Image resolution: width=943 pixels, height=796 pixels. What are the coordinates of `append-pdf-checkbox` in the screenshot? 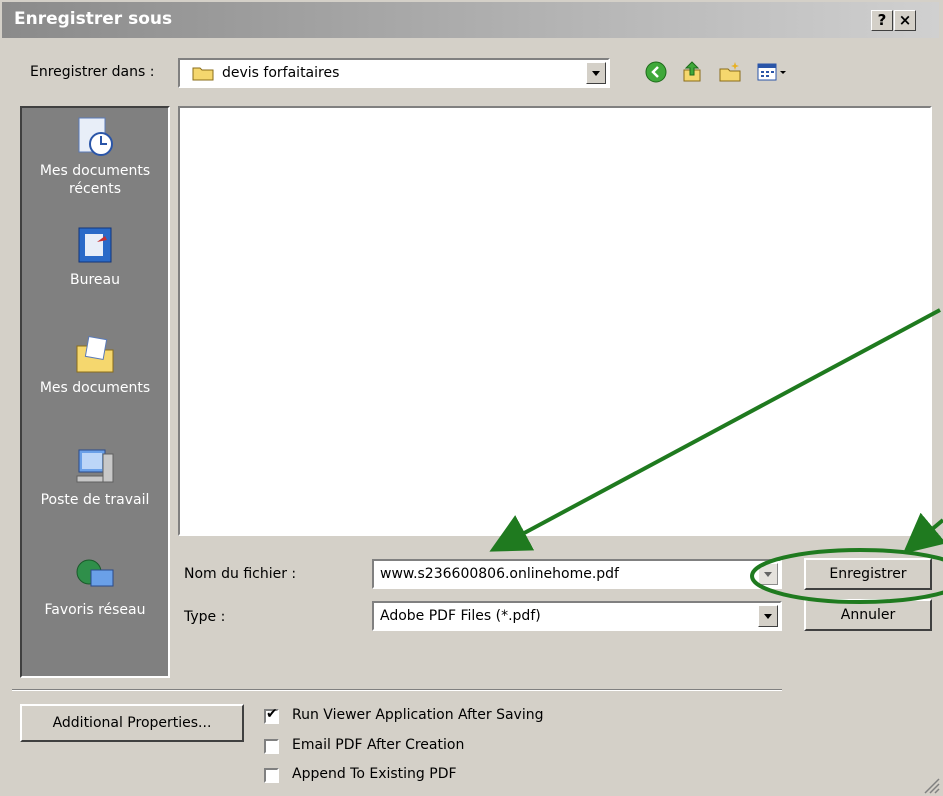 It's located at (271, 775).